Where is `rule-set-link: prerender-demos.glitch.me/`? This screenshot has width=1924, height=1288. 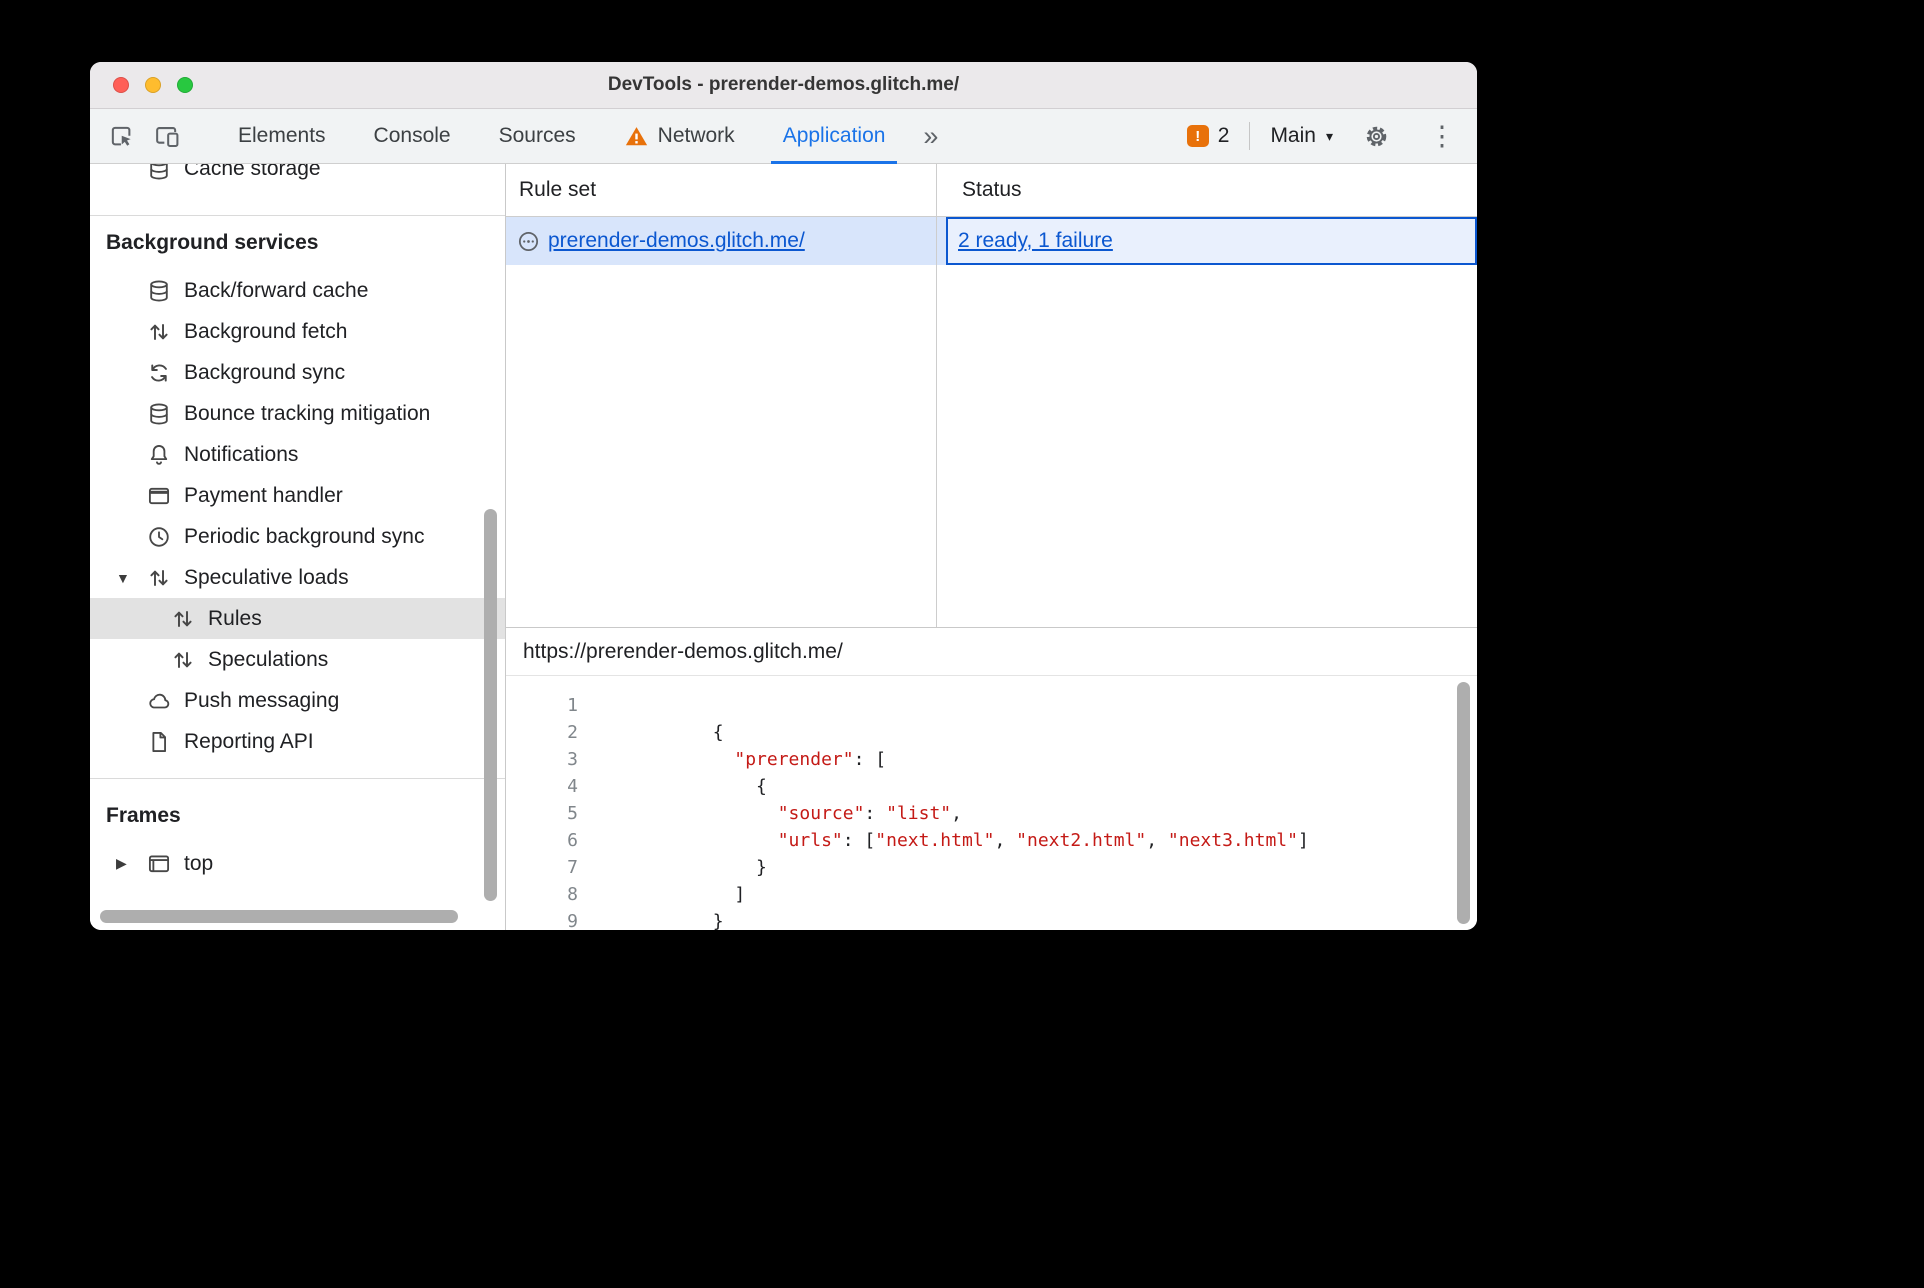 rule-set-link: prerender-demos.glitch.me/ is located at coordinates (676, 241).